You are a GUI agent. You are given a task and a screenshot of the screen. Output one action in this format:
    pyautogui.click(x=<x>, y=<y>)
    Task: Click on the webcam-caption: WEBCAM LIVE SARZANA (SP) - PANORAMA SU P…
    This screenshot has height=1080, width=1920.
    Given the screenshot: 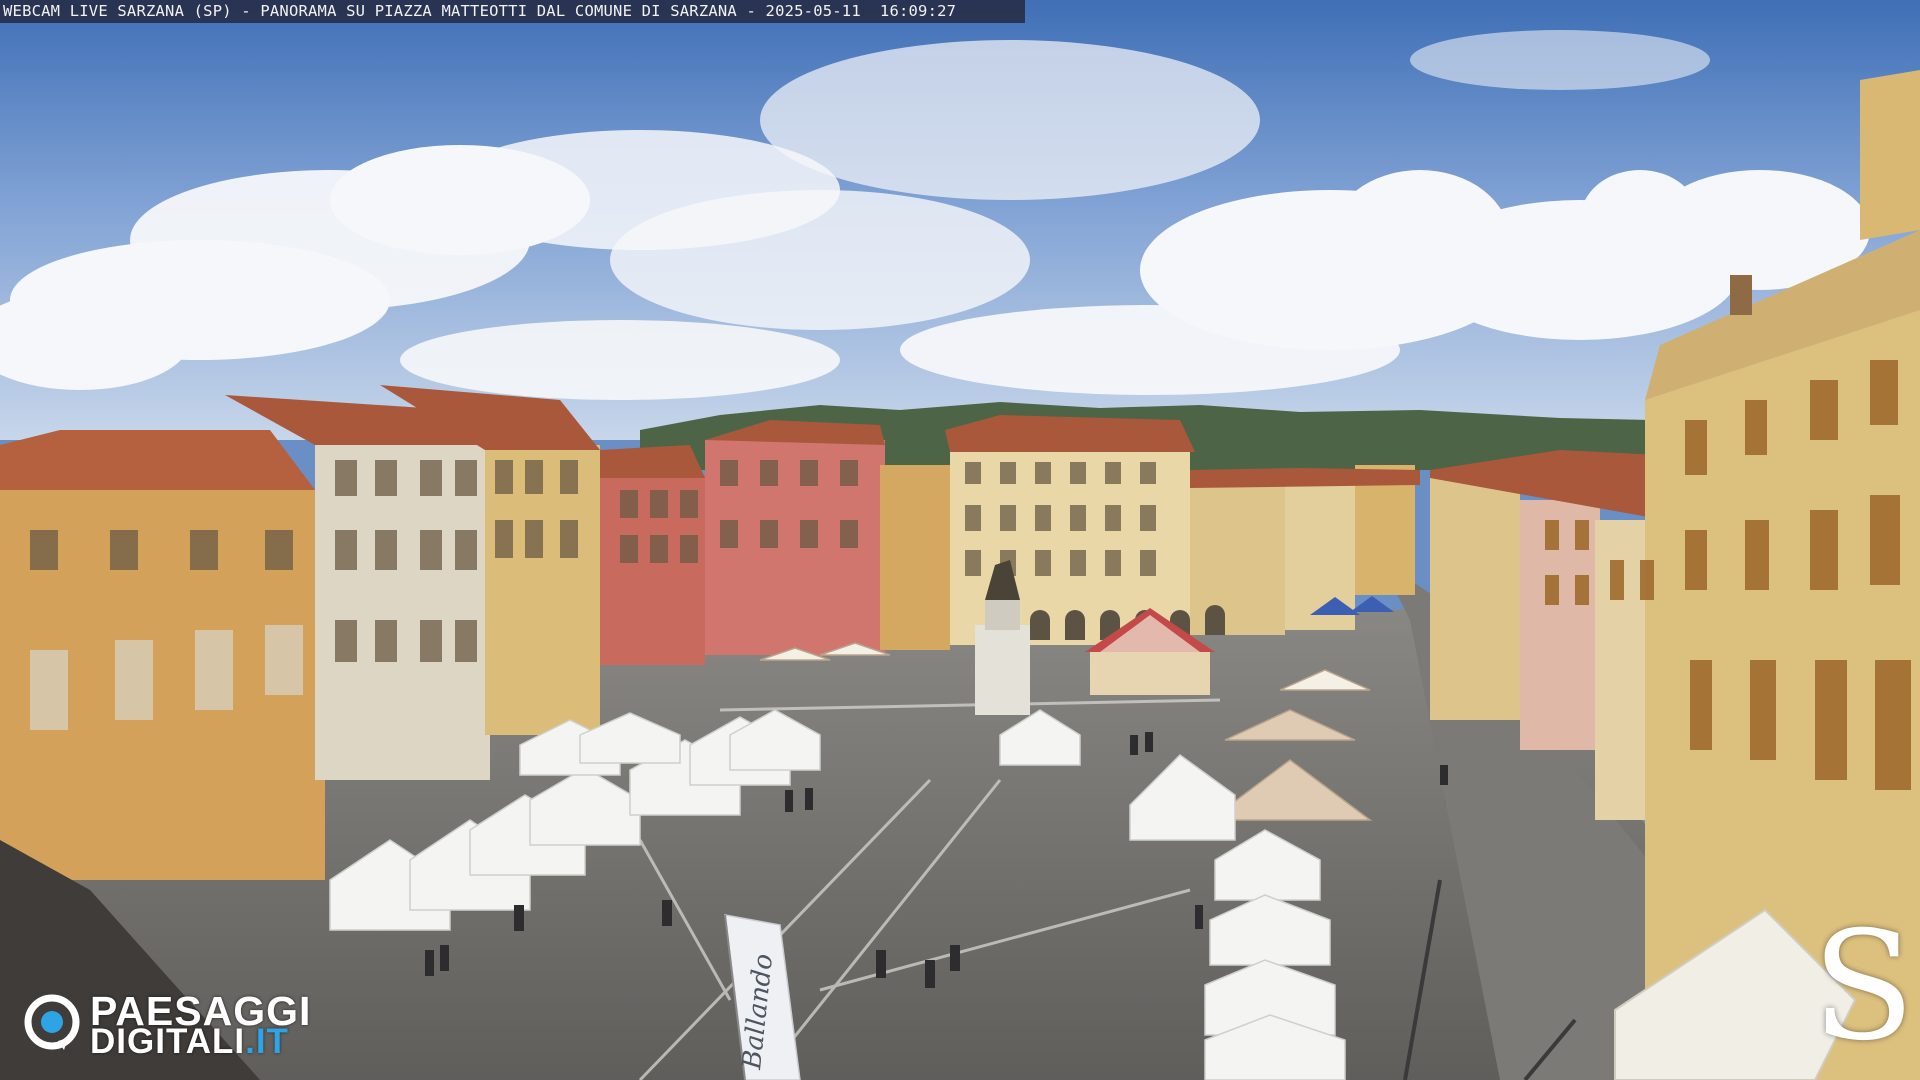 What is the action you would take?
    pyautogui.click(x=512, y=11)
    